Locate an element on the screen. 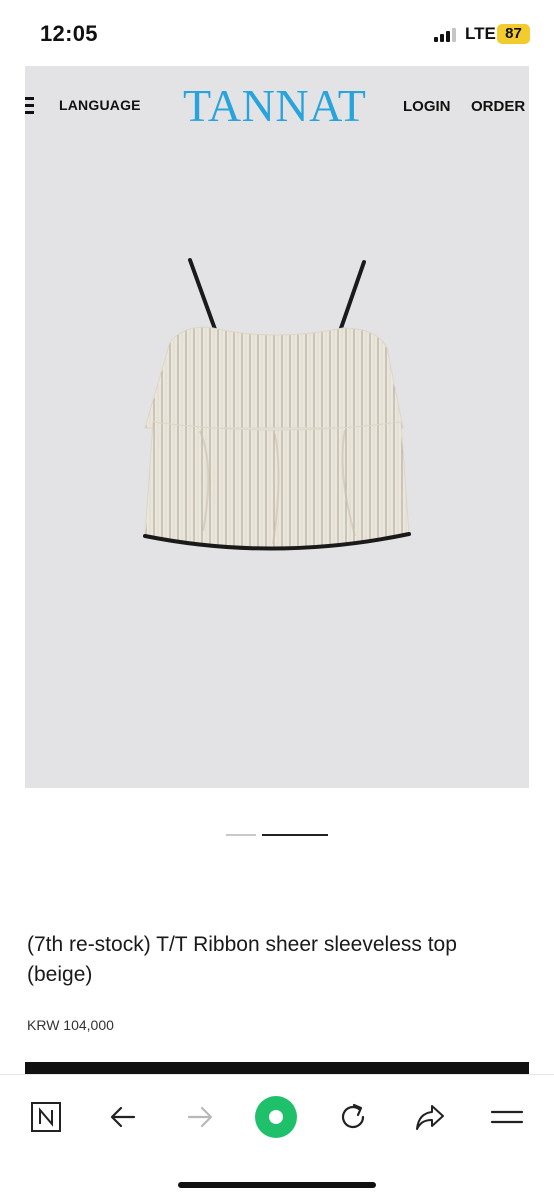  login-link: LOGIN is located at coordinates (427, 106).